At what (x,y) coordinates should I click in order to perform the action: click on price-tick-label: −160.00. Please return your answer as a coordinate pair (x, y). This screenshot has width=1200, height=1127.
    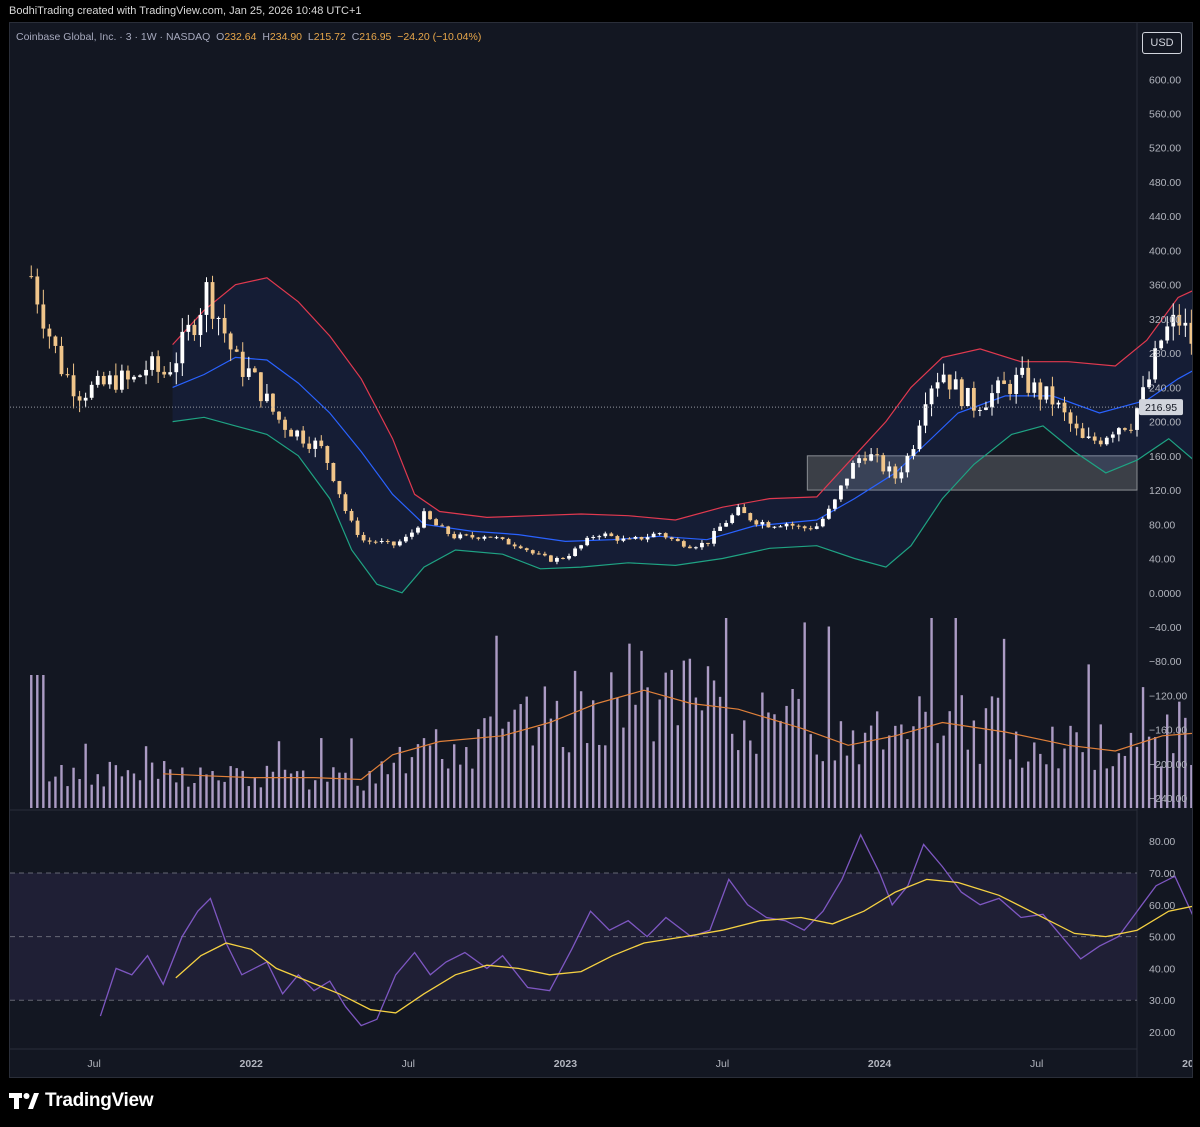
    Looking at the image, I should click on (1168, 731).